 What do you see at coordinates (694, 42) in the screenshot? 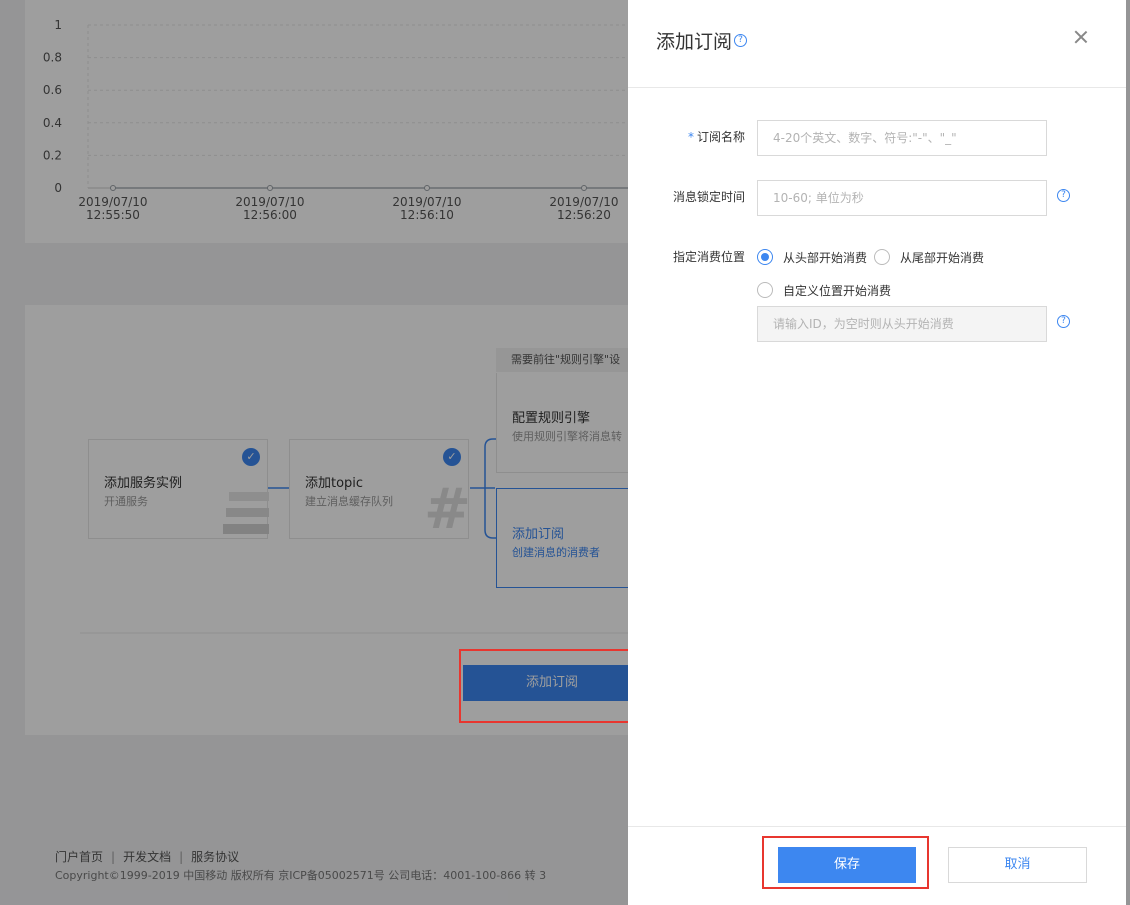
I see `drawer-title: 添加订阅` at bounding box center [694, 42].